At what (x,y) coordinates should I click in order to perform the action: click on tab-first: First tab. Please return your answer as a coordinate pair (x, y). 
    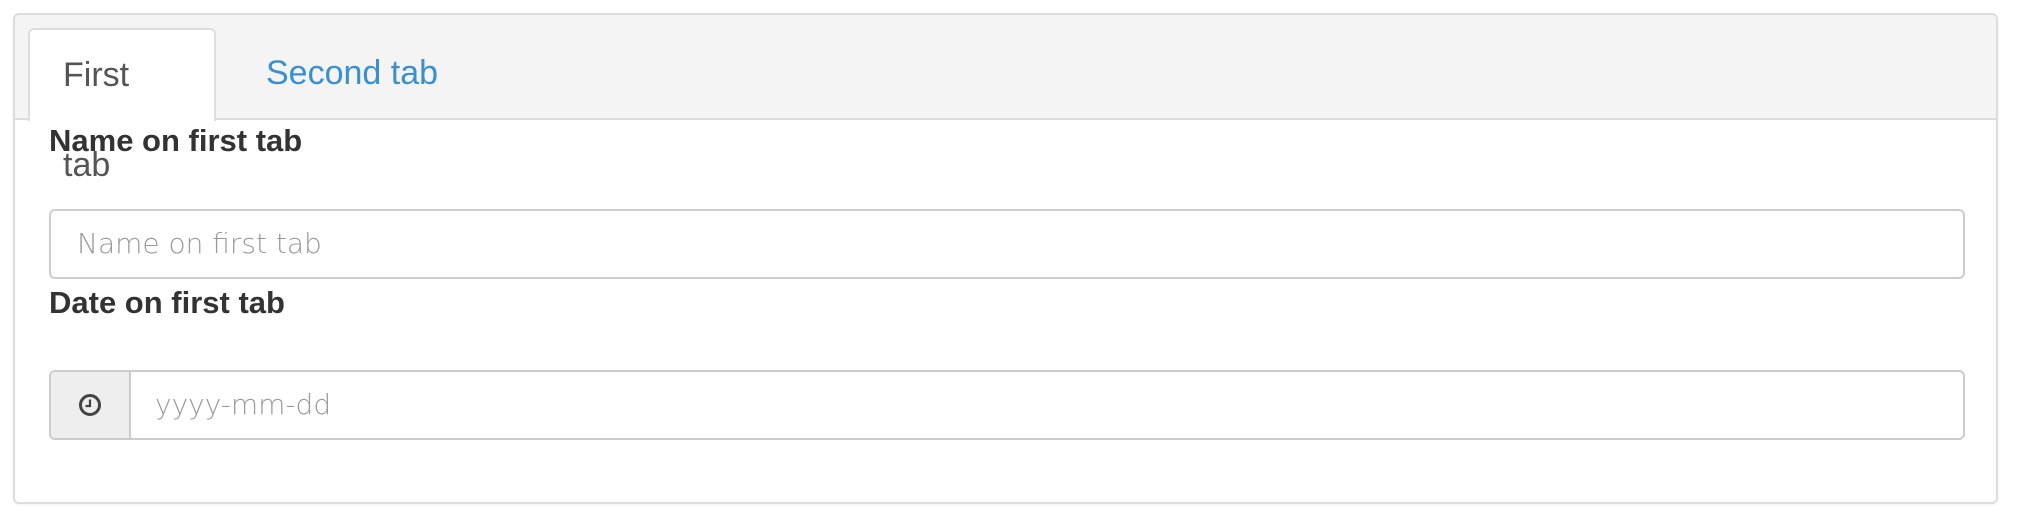
    Looking at the image, I should click on (122, 106).